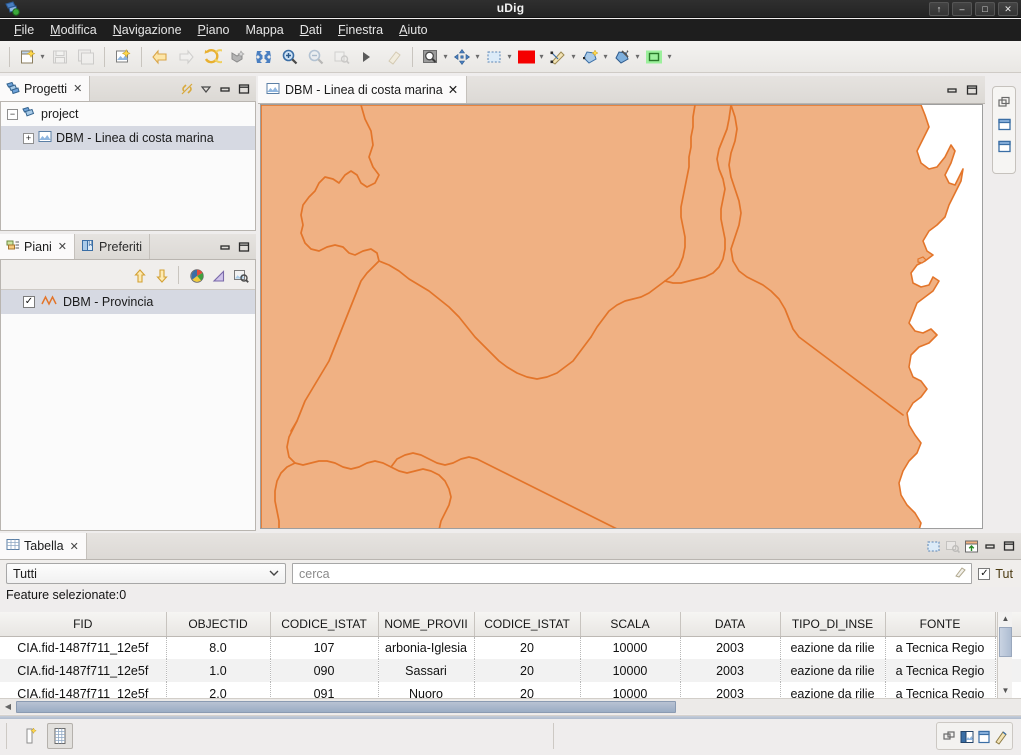  Describe the element at coordinates (123, 57) in the screenshot. I see `new-map-icon` at that location.